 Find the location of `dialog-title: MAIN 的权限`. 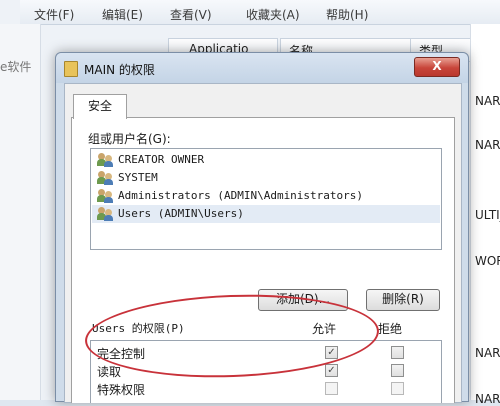

dialog-title: MAIN 的权限 is located at coordinates (119, 70).